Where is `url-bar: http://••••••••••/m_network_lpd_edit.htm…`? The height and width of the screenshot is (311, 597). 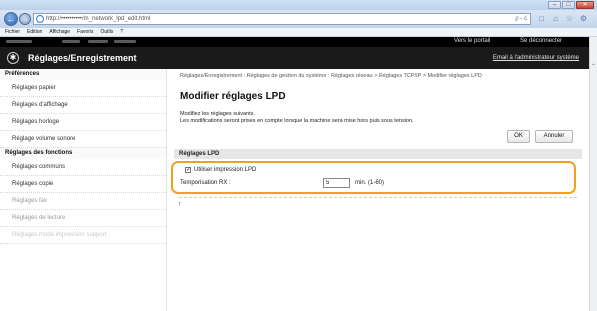
url-bar: http://••••••••••/m_network_lpd_edit.htm… is located at coordinates (282, 19).